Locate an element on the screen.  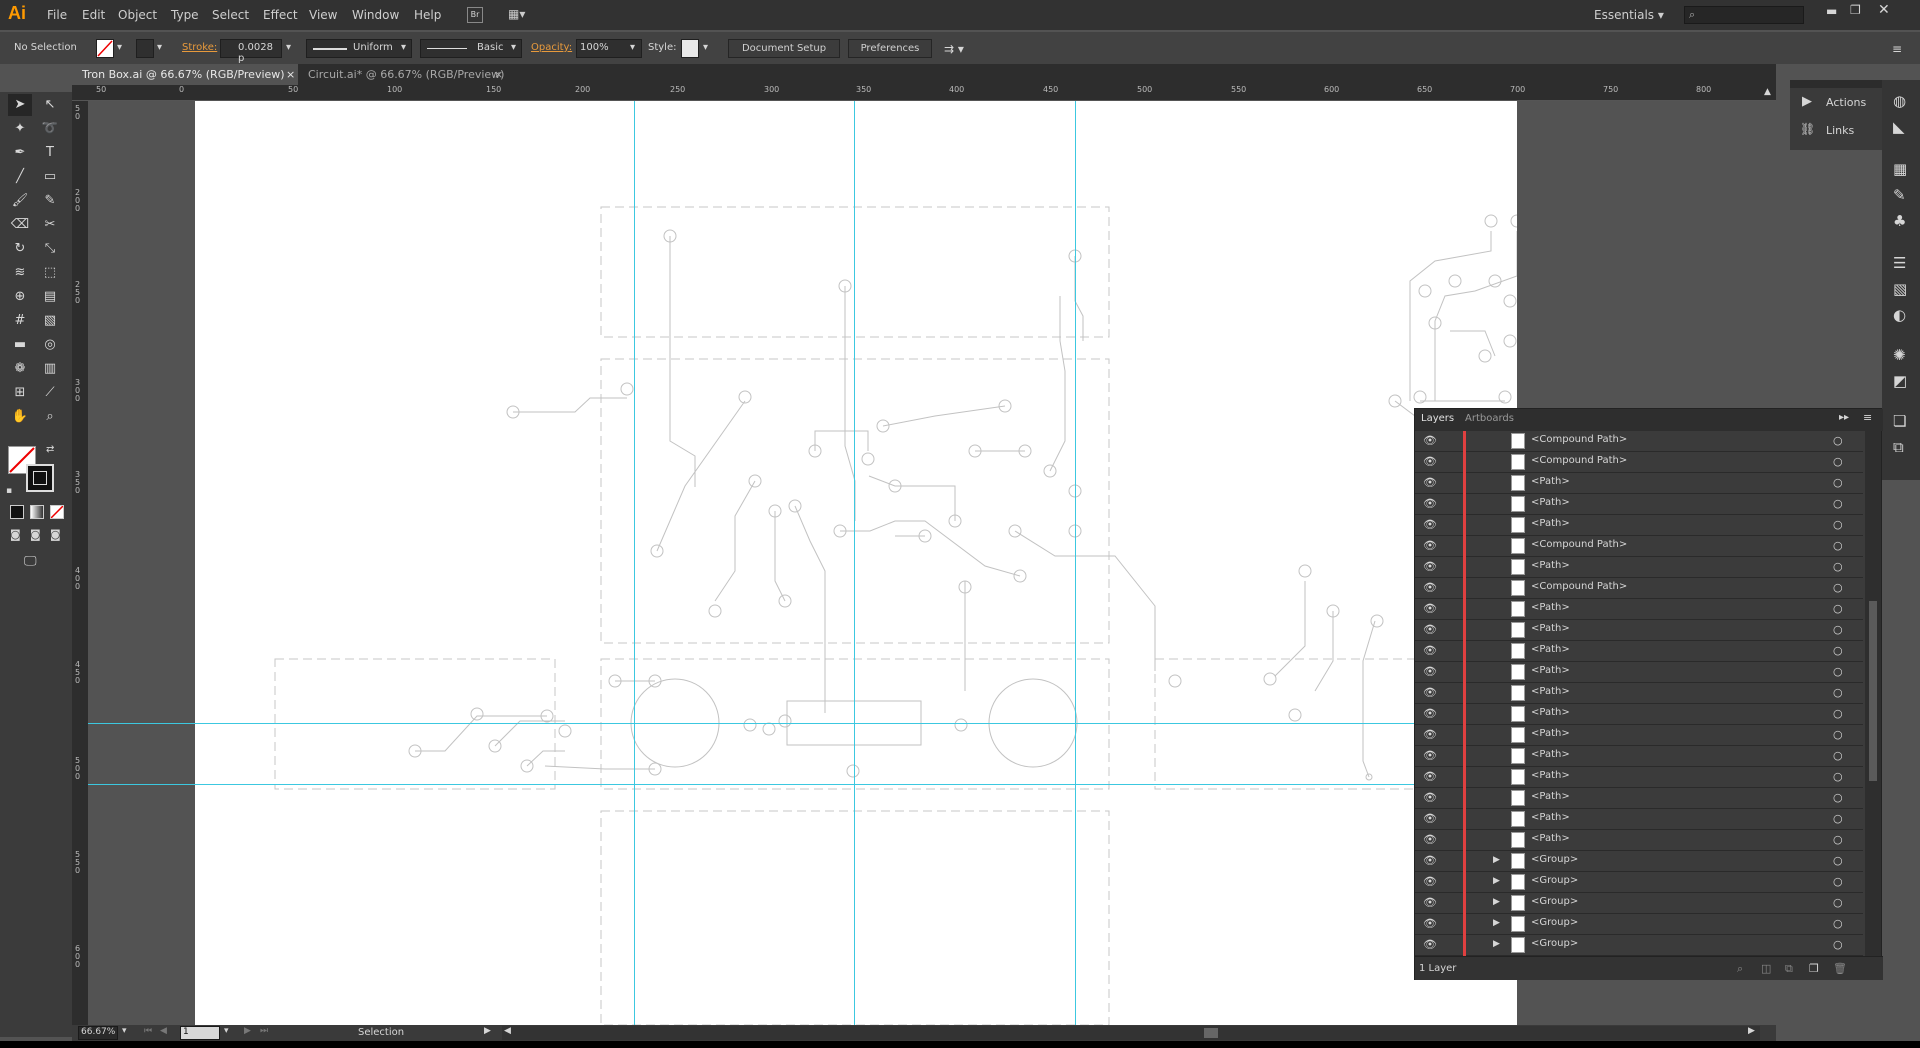
paintbrush-icon: 🖌 is located at coordinates (20, 201).